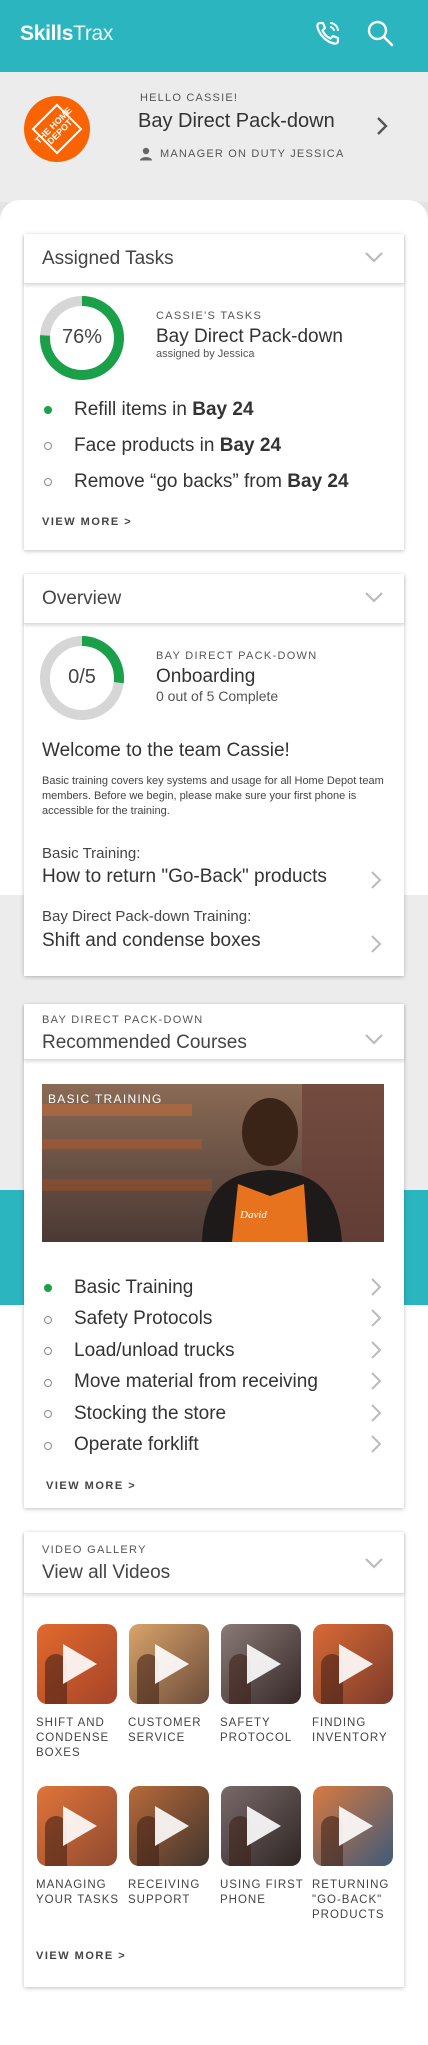 This screenshot has width=428, height=2045. Describe the element at coordinates (249, 336) in the screenshot. I see `tasks-location: Bay Direct Pack-down` at that location.